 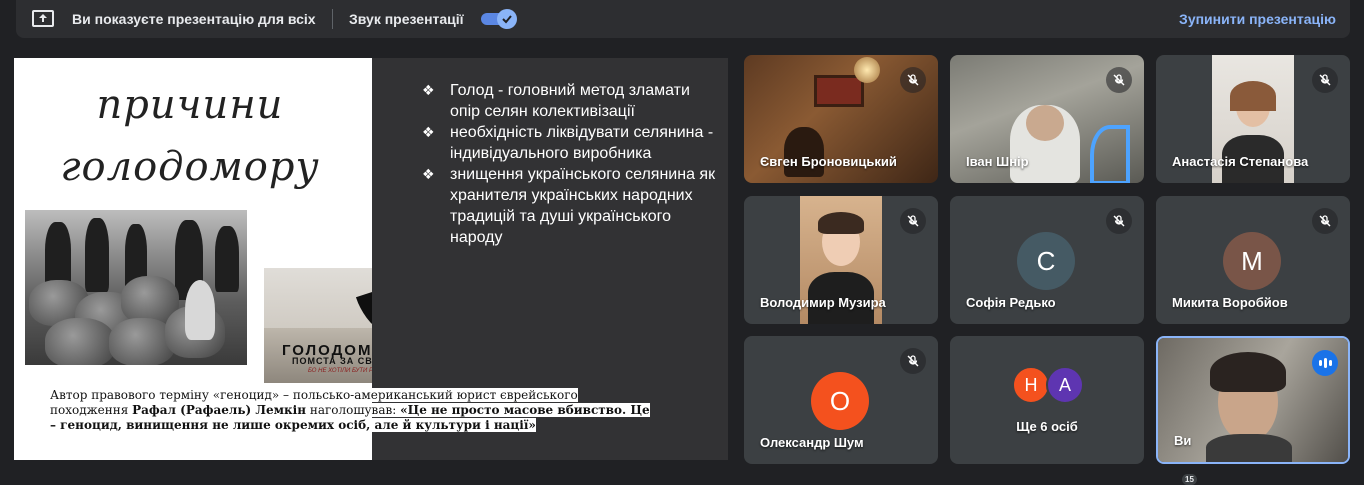 I want to click on others-count-label: Ще 6 осіб, so click(x=1047, y=426).